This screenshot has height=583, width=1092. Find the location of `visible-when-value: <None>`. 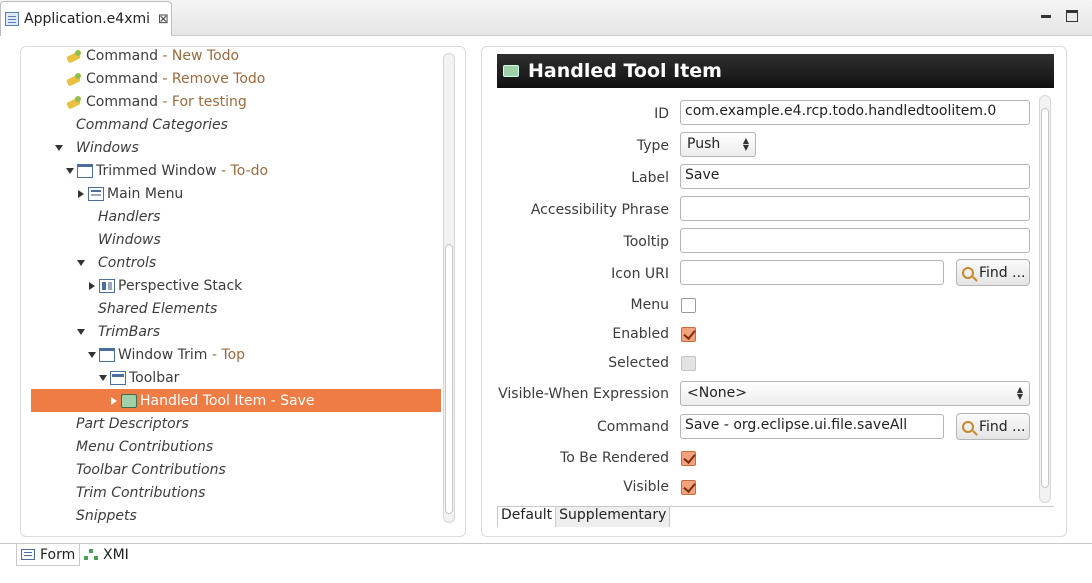

visible-when-value: <None> is located at coordinates (717, 393).